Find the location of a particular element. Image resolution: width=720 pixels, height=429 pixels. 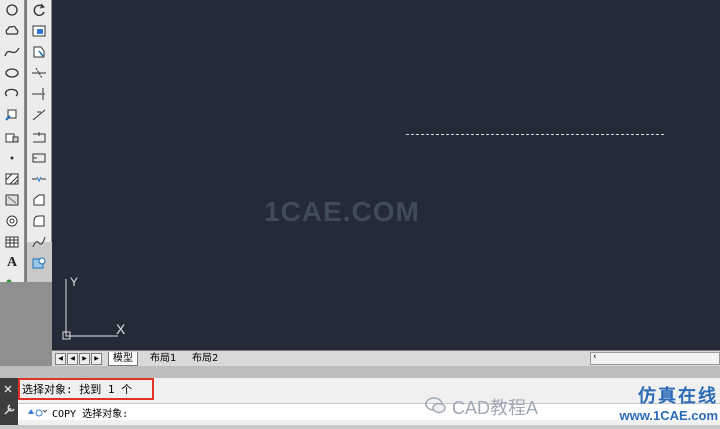

table-icon is located at coordinates (12, 242).